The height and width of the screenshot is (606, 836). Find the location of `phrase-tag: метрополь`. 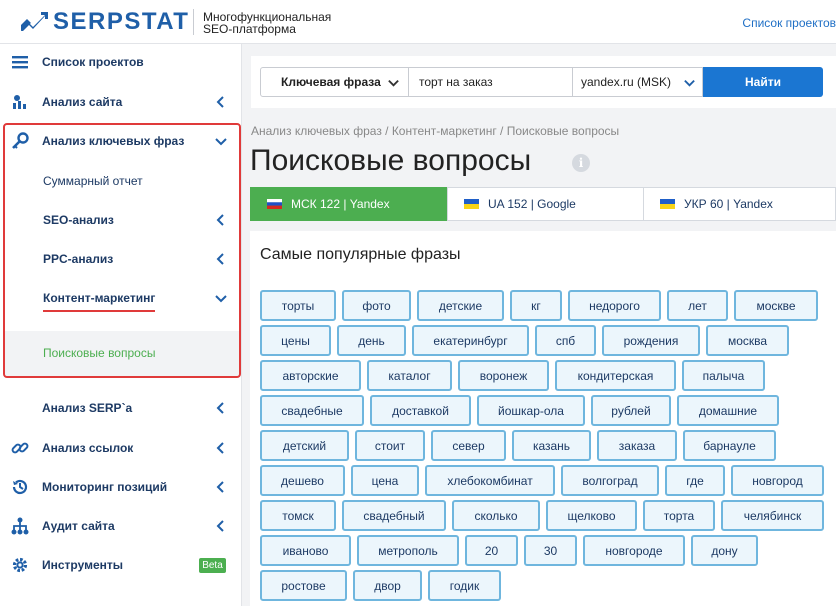

phrase-tag: метрополь is located at coordinates (408, 550).